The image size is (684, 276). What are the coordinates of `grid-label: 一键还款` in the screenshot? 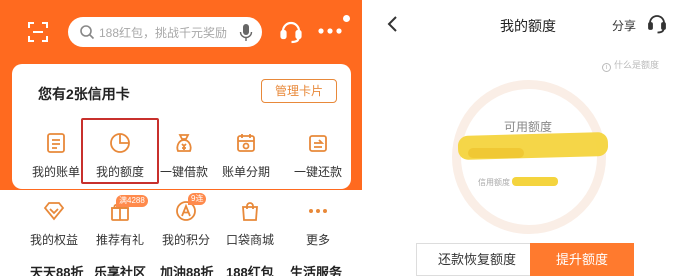 It's located at (317, 172).